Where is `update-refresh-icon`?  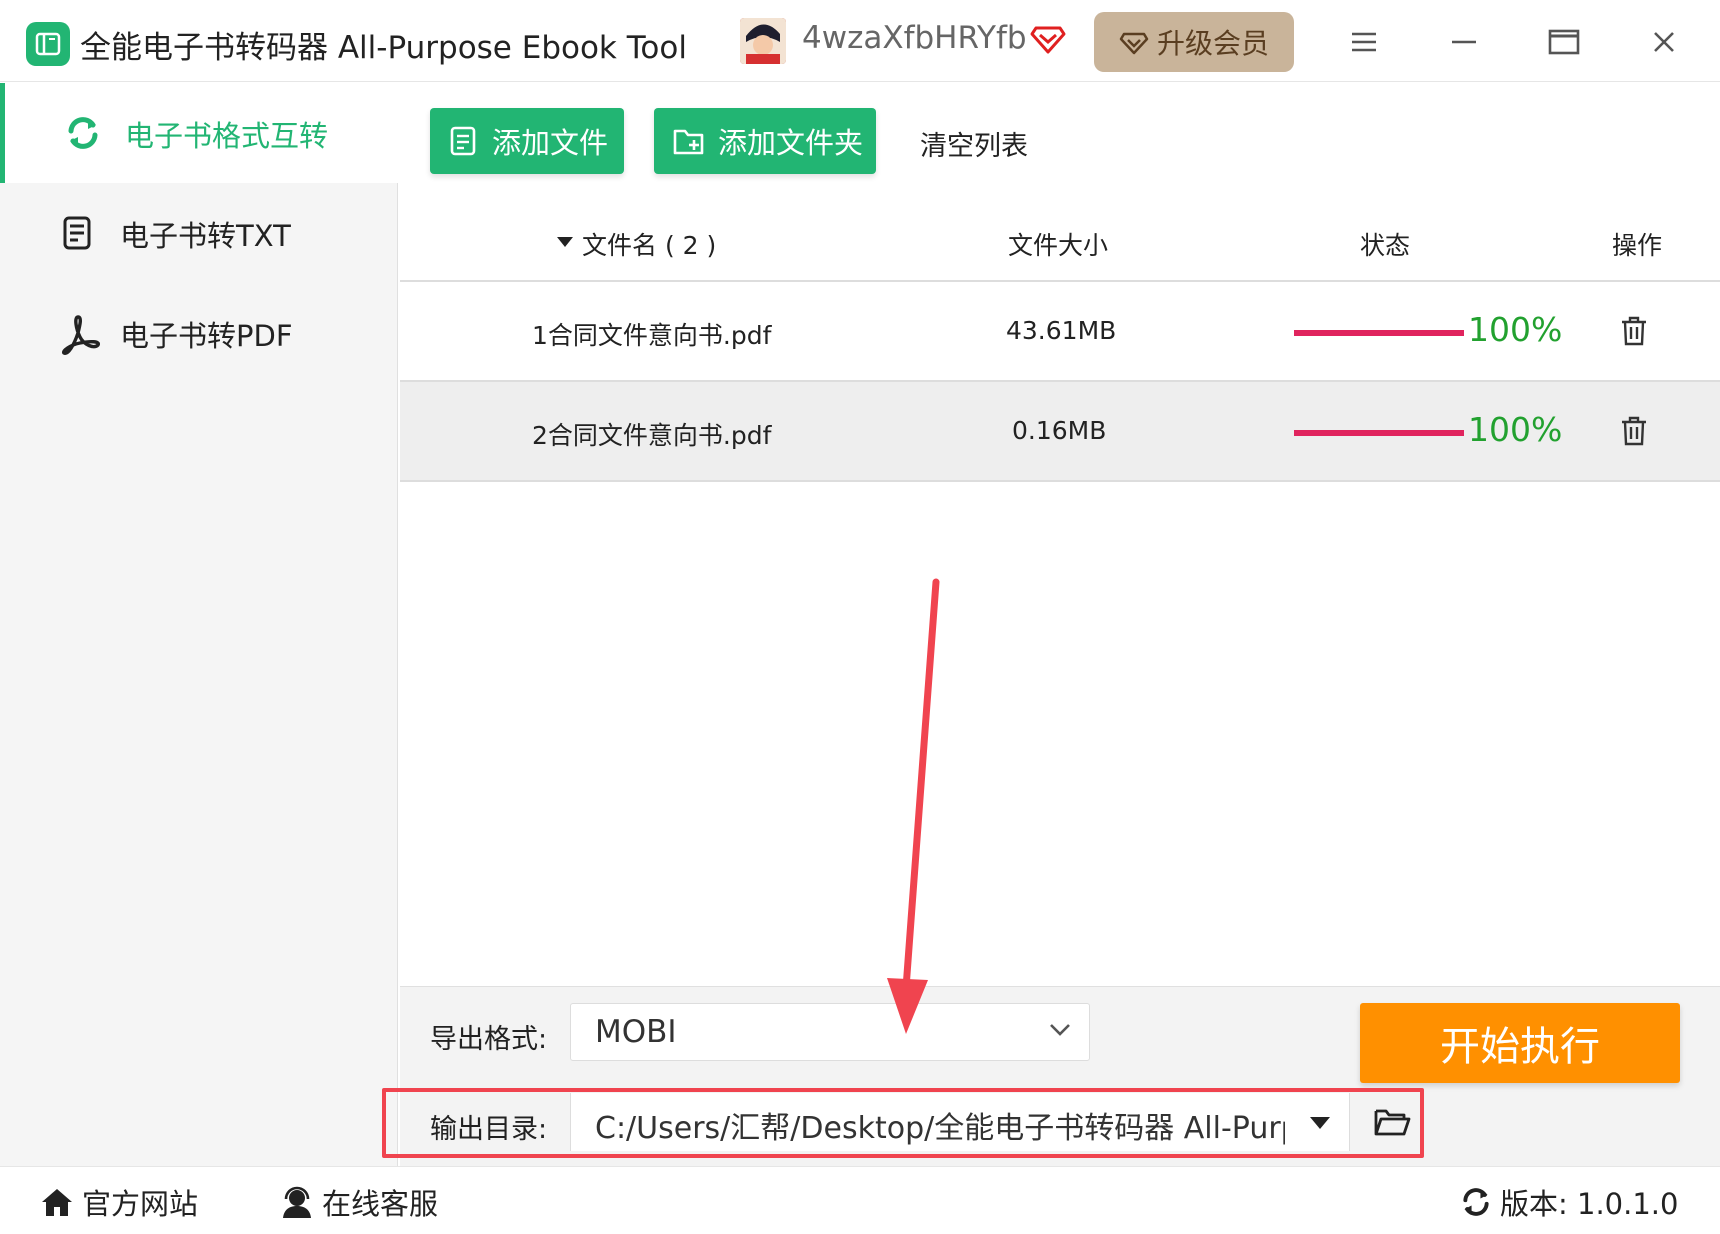
update-refresh-icon is located at coordinates (1476, 1202).